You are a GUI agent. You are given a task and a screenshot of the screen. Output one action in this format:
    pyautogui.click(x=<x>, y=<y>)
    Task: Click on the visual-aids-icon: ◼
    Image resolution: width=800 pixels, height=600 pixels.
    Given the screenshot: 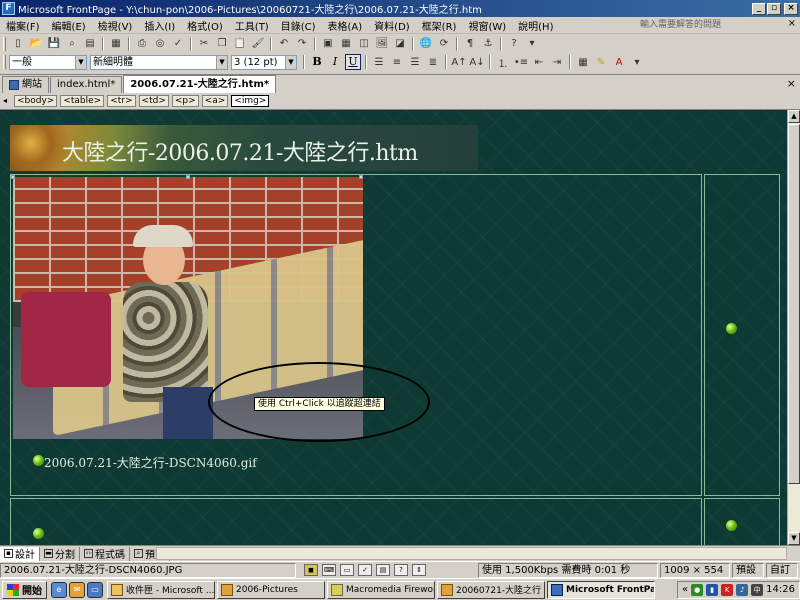 What is the action you would take?
    pyautogui.click(x=311, y=570)
    